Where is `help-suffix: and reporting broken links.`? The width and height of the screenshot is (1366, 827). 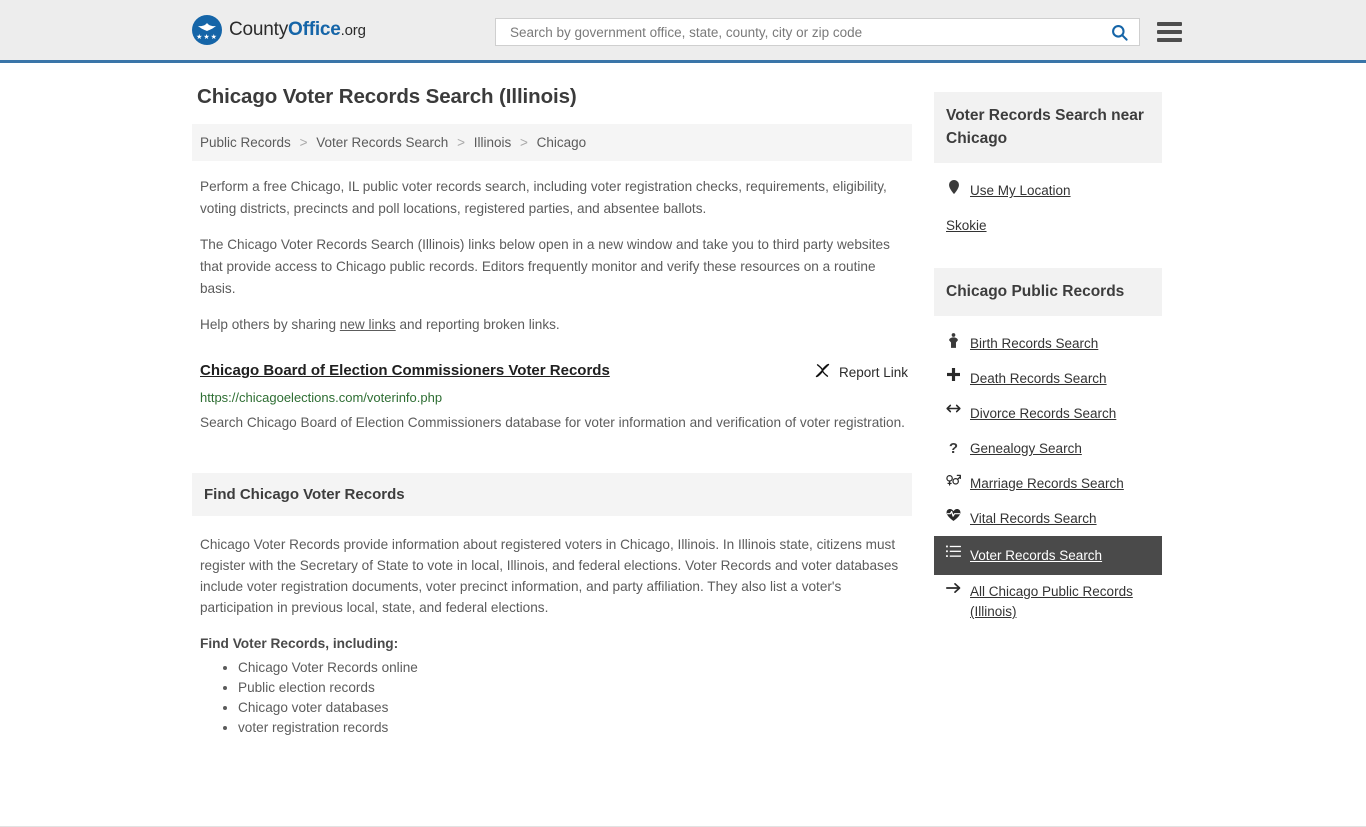
help-suffix: and reporting broken links. is located at coordinates (477, 324).